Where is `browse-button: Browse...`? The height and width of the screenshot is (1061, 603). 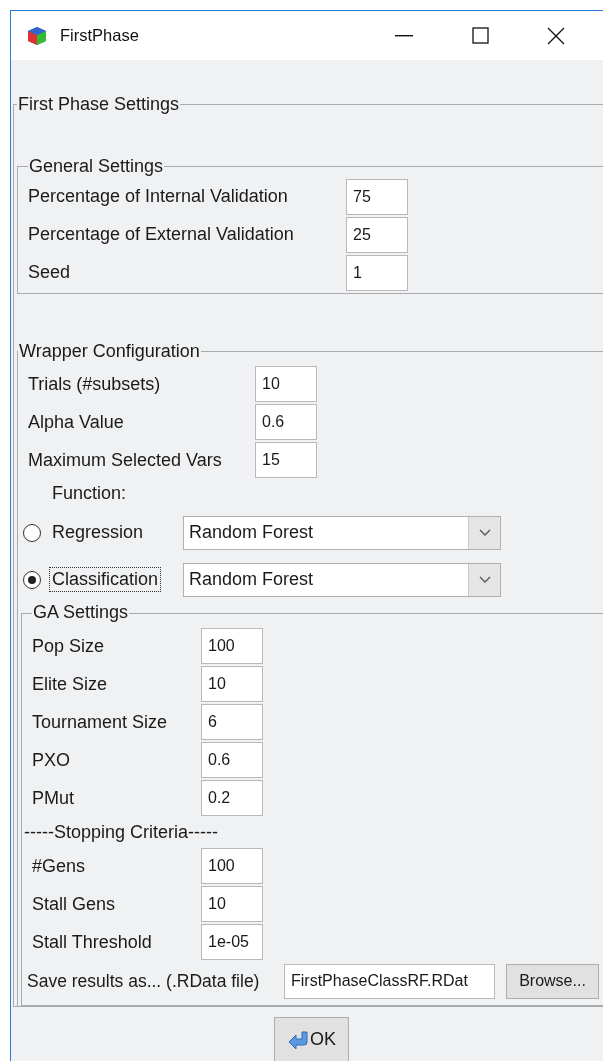 browse-button: Browse... is located at coordinates (552, 981).